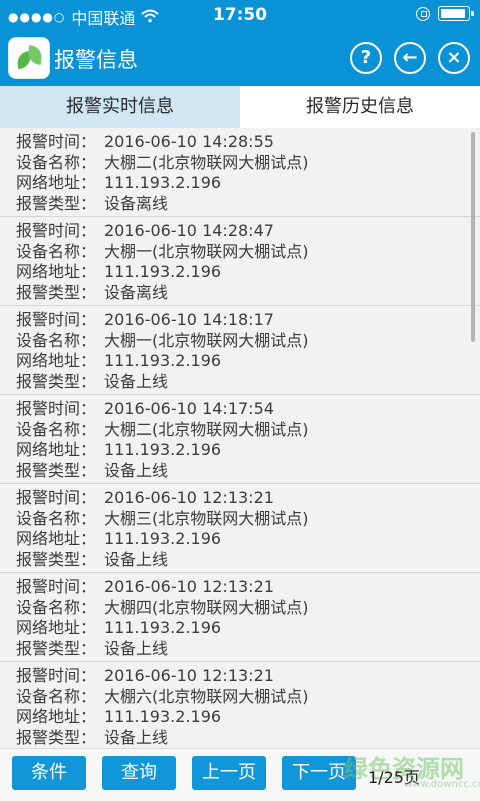 The height and width of the screenshot is (801, 480). What do you see at coordinates (473, 237) in the screenshot?
I see `scrollbar` at bounding box center [473, 237].